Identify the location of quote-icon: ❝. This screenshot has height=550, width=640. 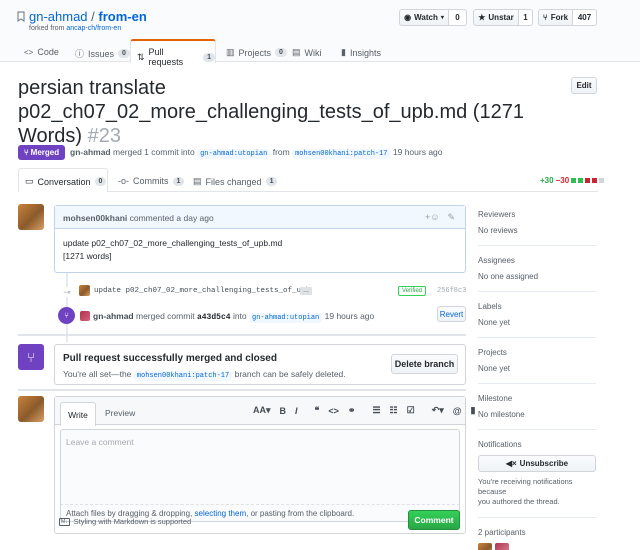
(317, 410).